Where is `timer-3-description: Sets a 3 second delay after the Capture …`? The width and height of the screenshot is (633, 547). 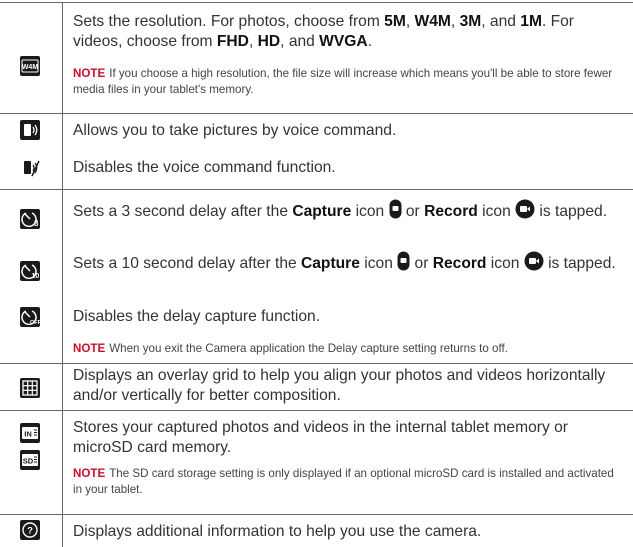 timer-3-description: Sets a 3 second delay after the Capture … is located at coordinates (348, 212).